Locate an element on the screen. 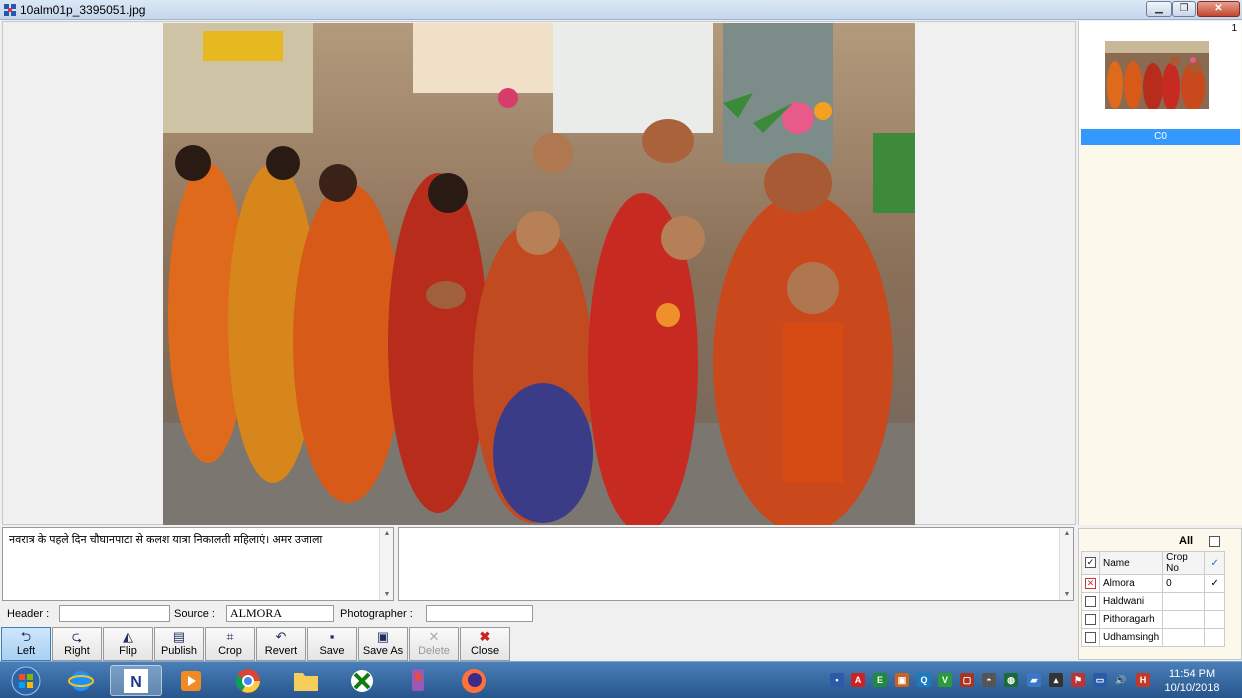 The width and height of the screenshot is (1242, 698). caption-scrollbar: ▲ ▼ is located at coordinates (386, 564).